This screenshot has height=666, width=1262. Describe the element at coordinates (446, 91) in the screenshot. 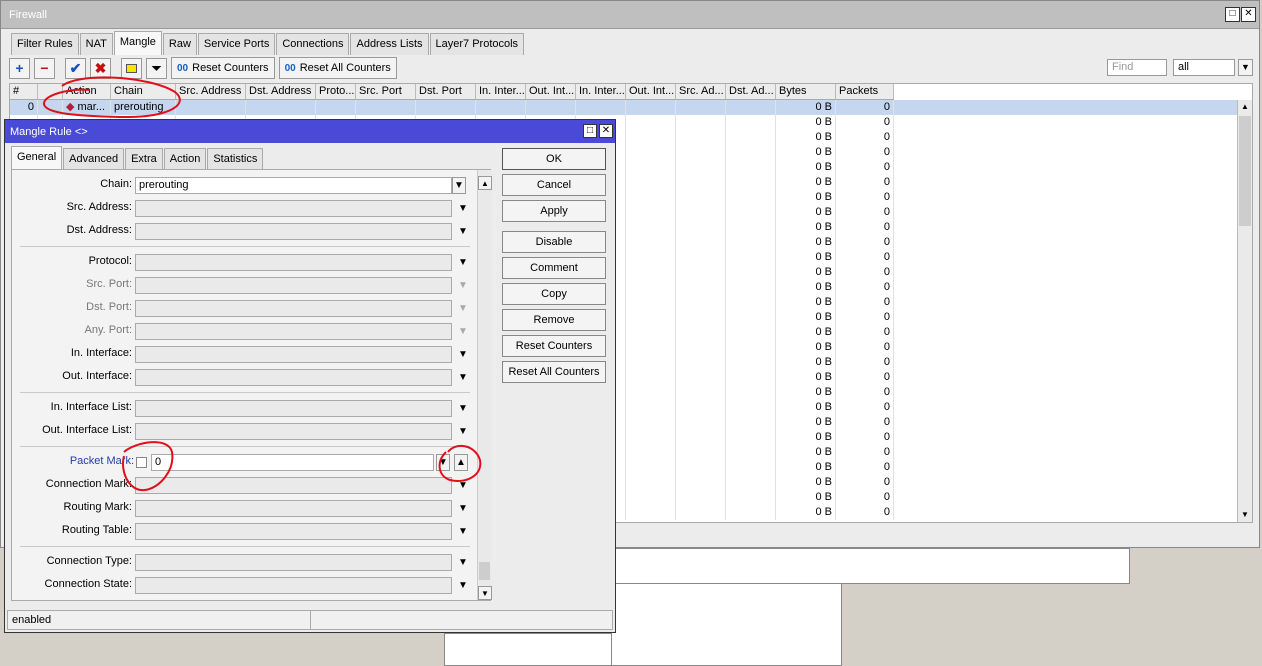

I see `column-header: Dst. Port` at that location.